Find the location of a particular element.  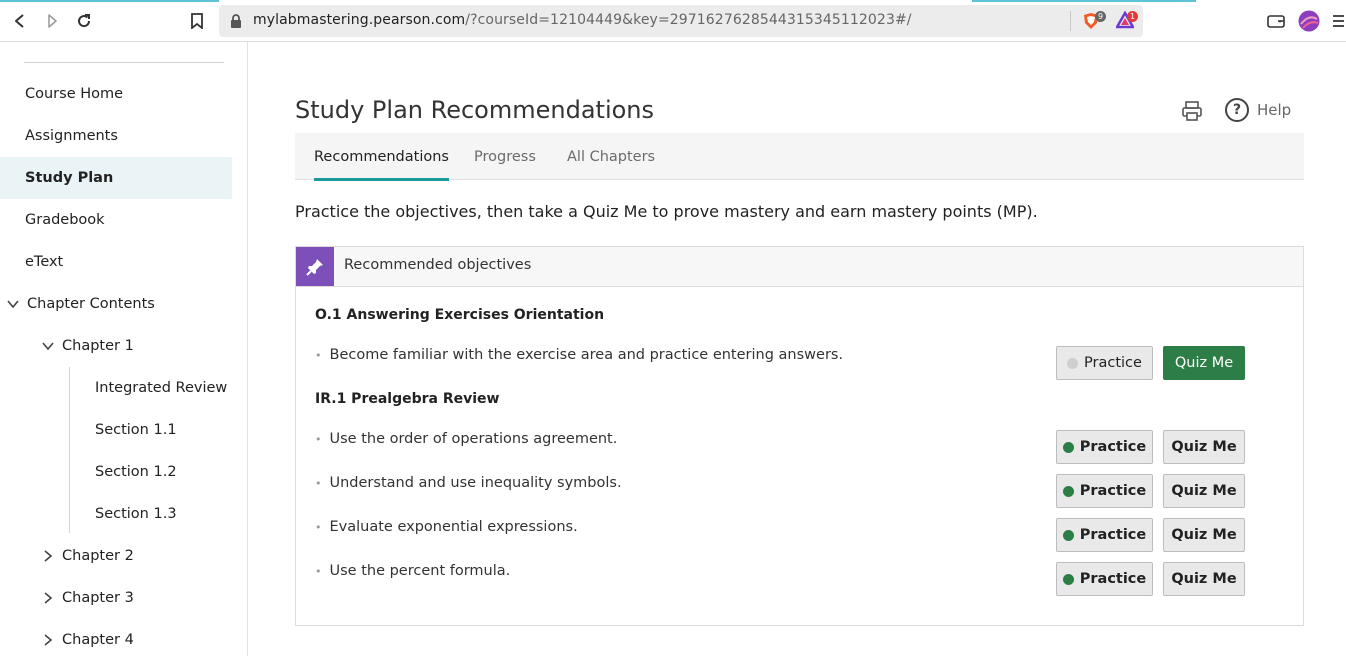

objective-item: • Use the order of operations agreement. is located at coordinates (466, 439).